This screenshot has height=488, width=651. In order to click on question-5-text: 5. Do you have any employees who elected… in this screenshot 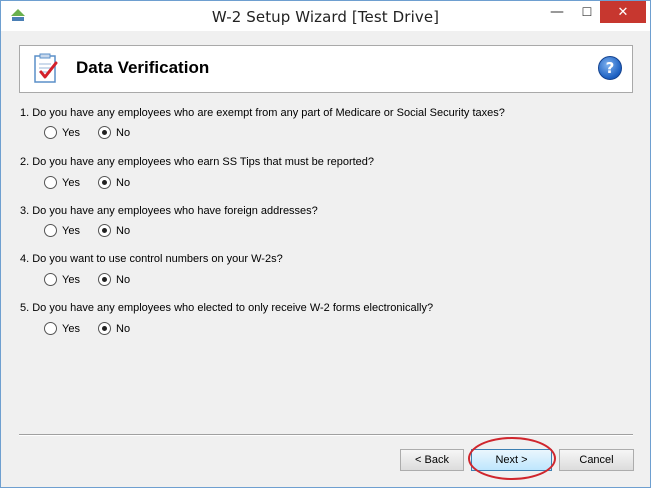, I will do `click(227, 308)`.